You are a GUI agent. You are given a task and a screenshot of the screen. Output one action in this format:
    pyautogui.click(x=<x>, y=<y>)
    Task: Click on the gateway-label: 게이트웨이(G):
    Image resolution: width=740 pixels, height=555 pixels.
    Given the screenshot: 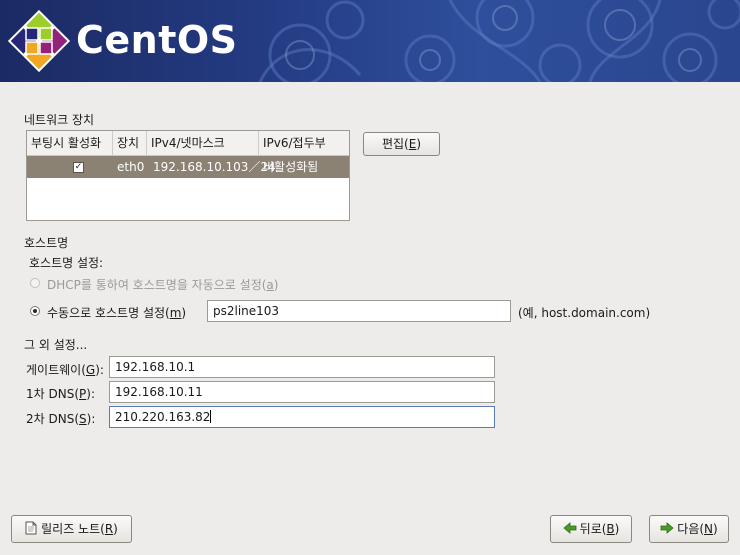 What is the action you would take?
    pyautogui.click(x=65, y=369)
    